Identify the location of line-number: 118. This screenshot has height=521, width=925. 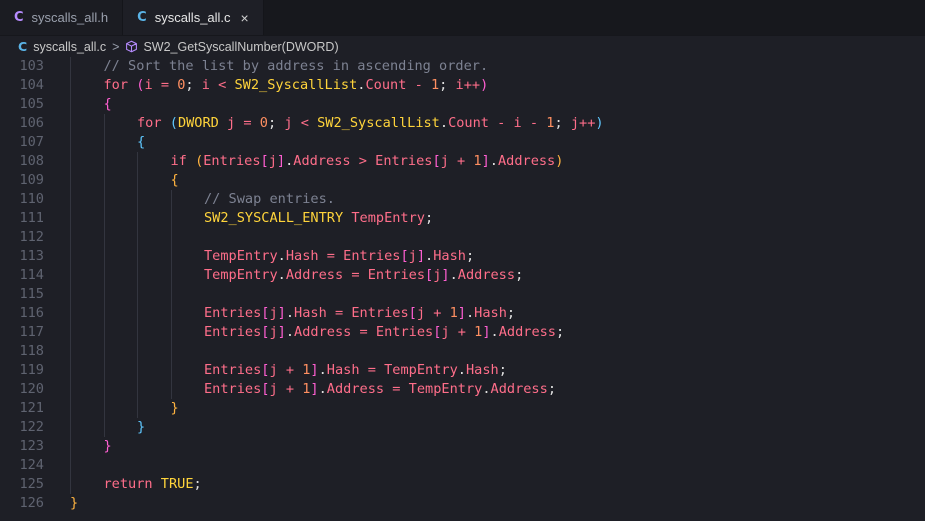
(31, 351).